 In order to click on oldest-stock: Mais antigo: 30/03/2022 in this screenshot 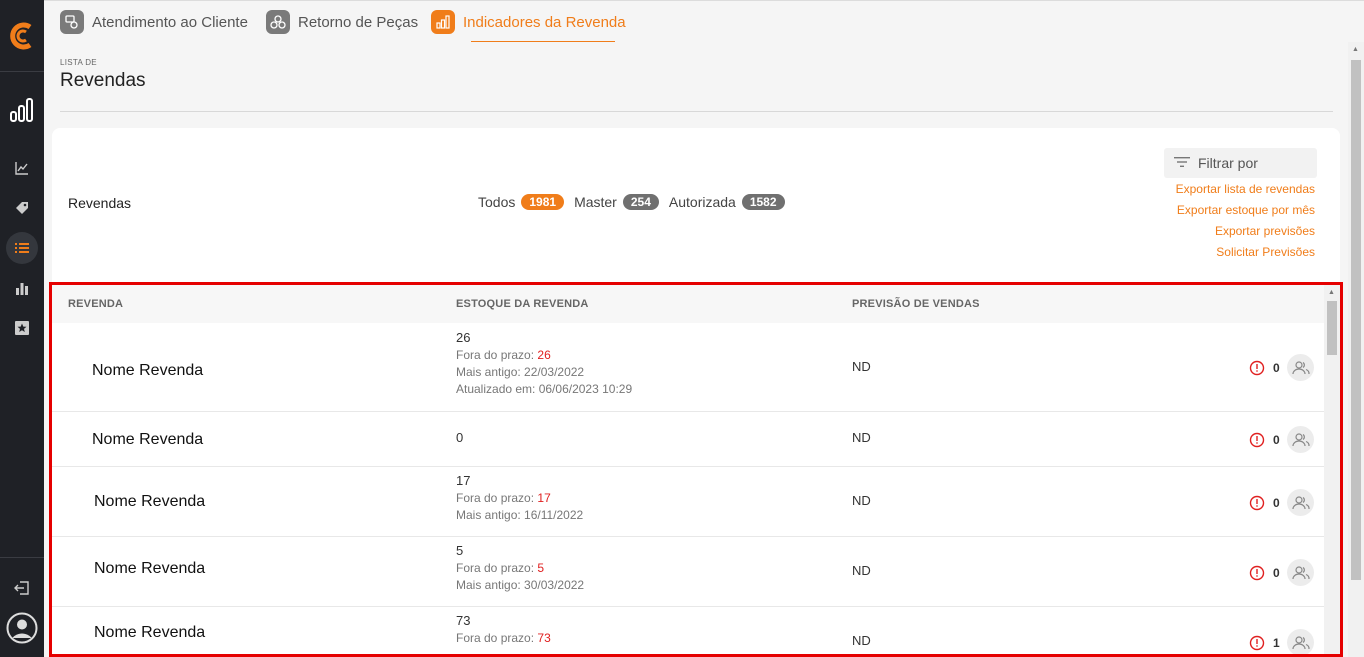, I will do `click(520, 585)`.